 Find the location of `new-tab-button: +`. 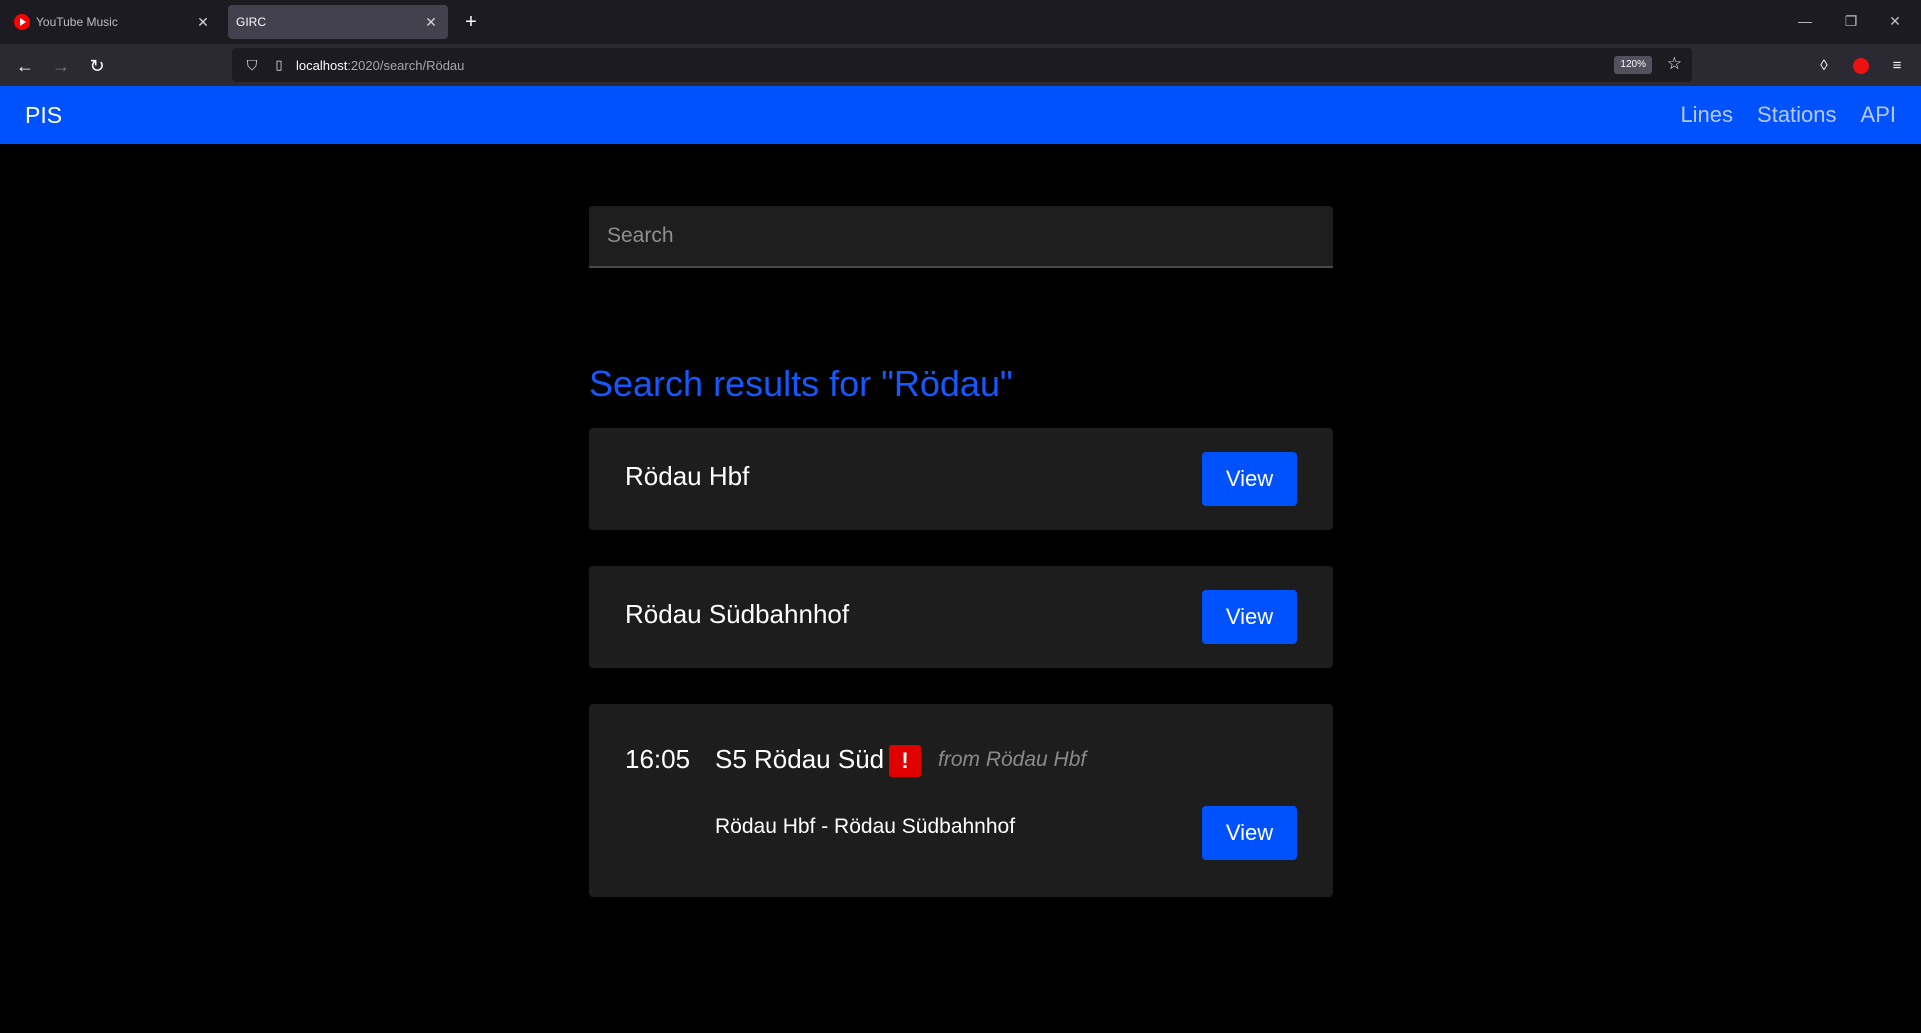

new-tab-button: + is located at coordinates (471, 22).